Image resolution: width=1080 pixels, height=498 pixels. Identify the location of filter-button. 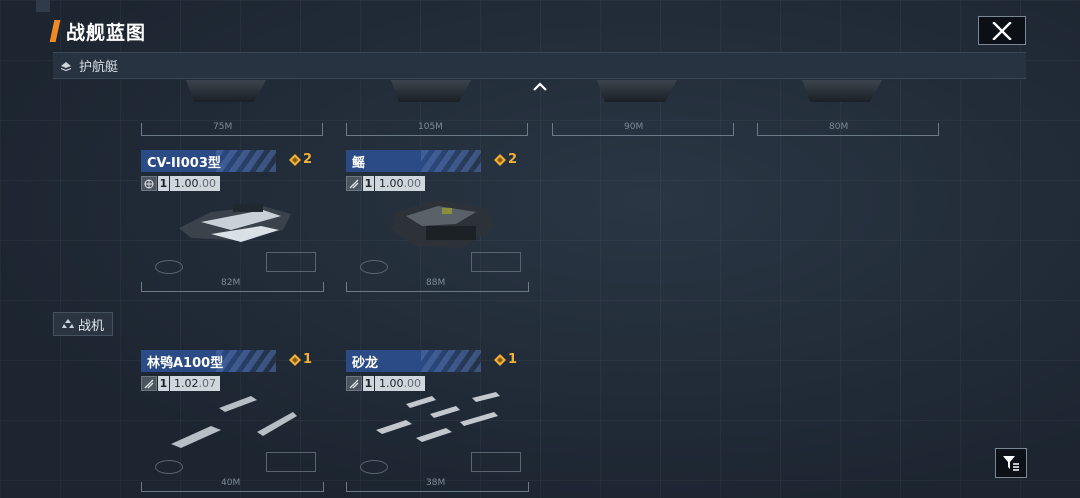
(1011, 463).